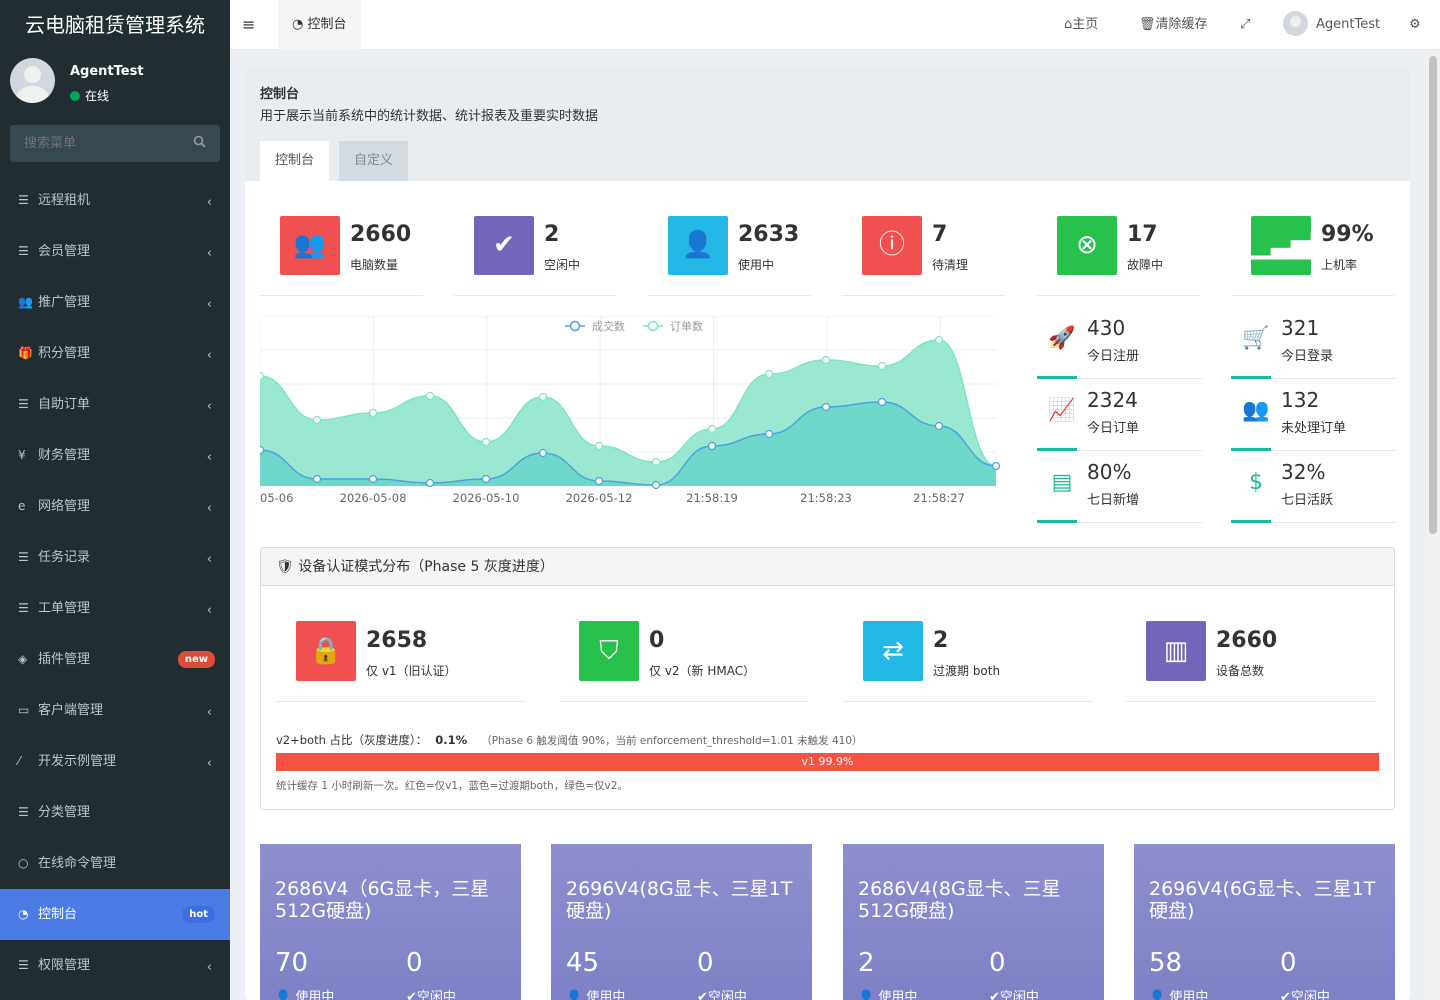 The image size is (1440, 1000). Describe the element at coordinates (887, 993) in the screenshot. I see `product-in-use-label: 👤 使用中` at that location.